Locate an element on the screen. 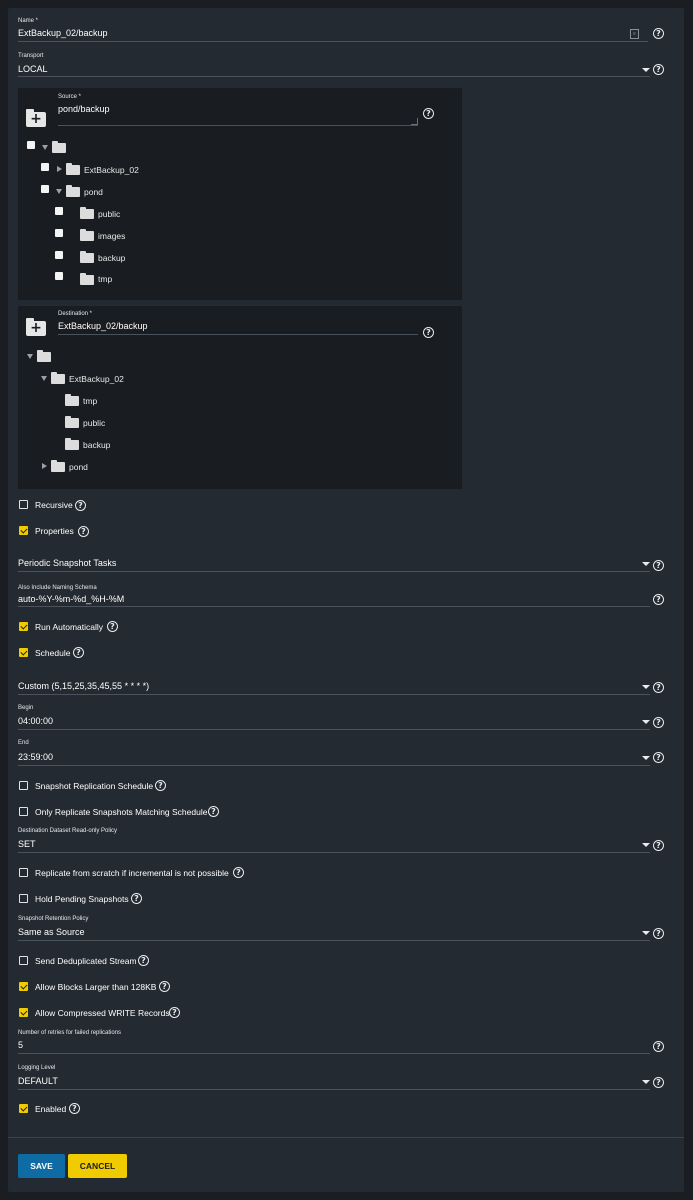 The image size is (693, 1200). destination-label: Destination * is located at coordinates (75, 314).